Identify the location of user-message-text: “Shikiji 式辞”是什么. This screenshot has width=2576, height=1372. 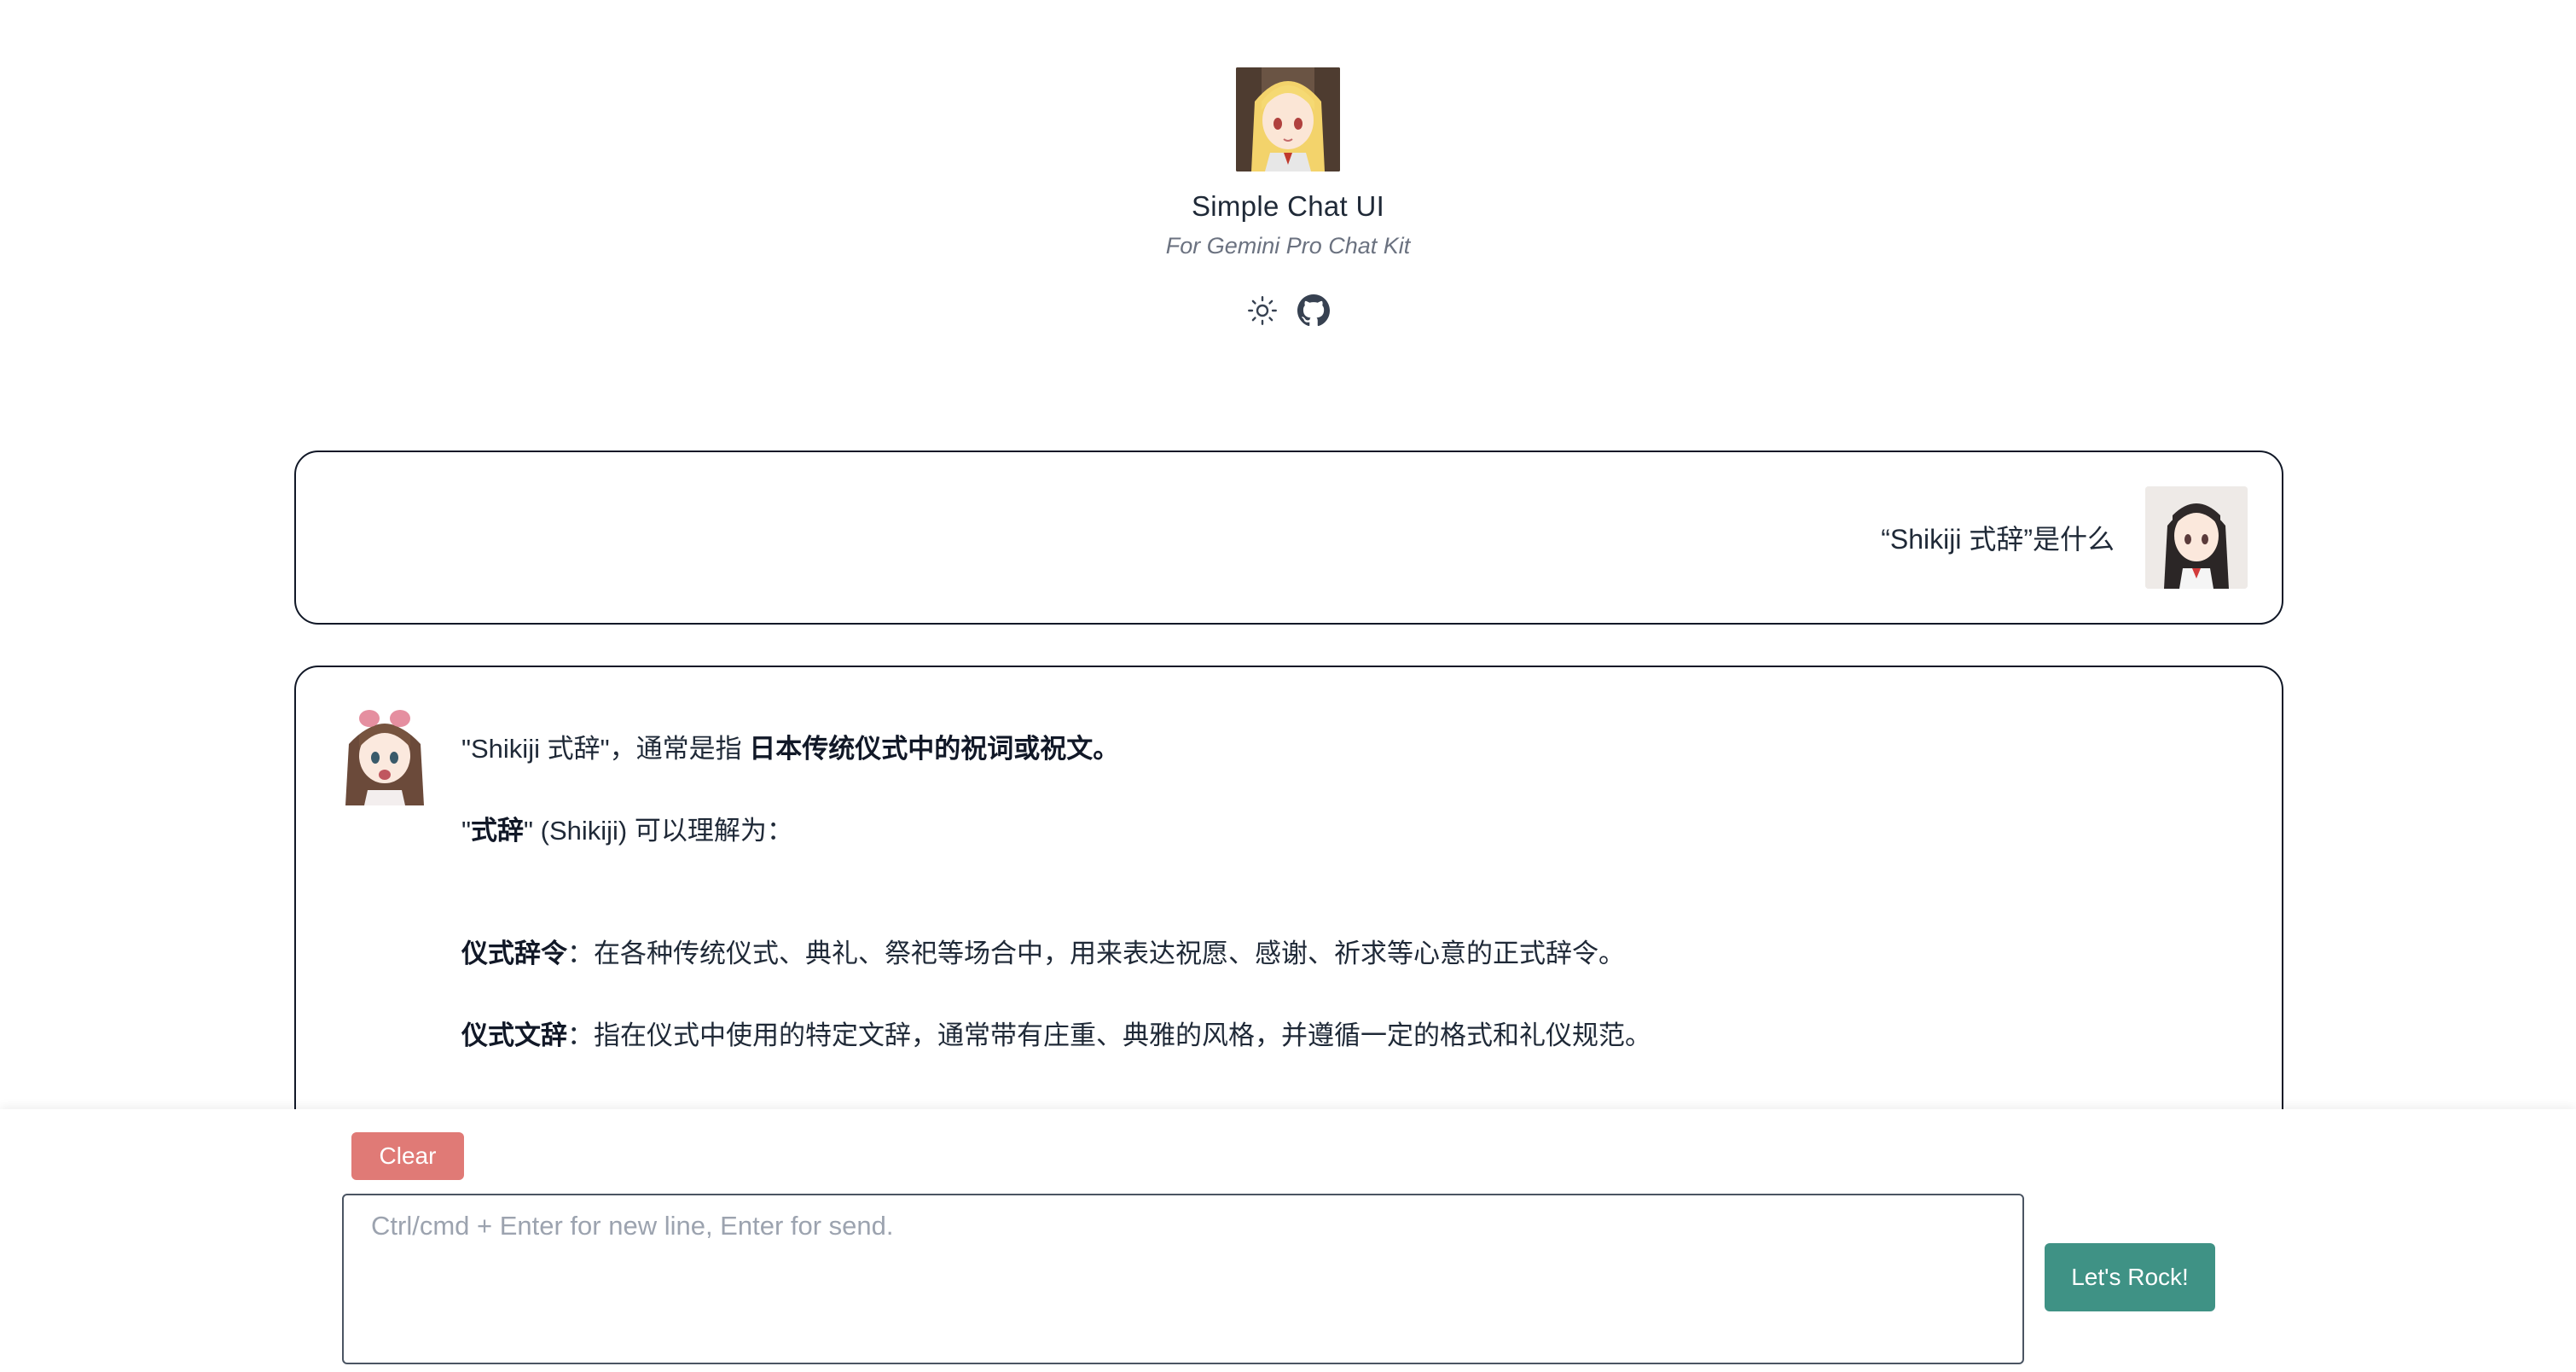
(1998, 539).